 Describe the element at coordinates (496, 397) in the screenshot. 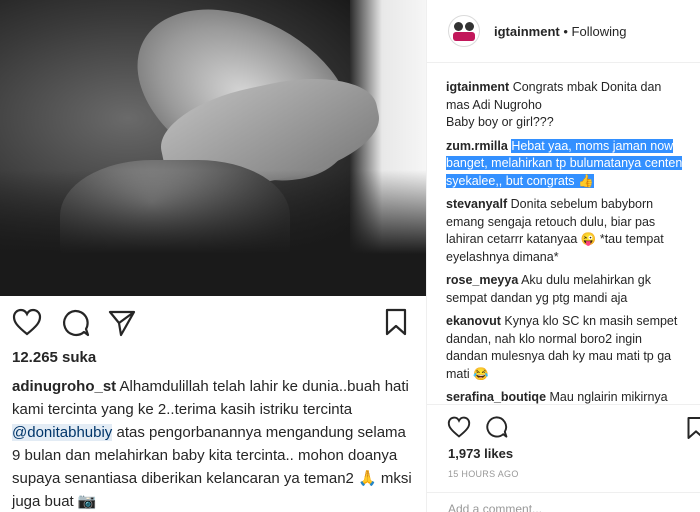

I see `comment-username: serafina_boutiqe` at that location.